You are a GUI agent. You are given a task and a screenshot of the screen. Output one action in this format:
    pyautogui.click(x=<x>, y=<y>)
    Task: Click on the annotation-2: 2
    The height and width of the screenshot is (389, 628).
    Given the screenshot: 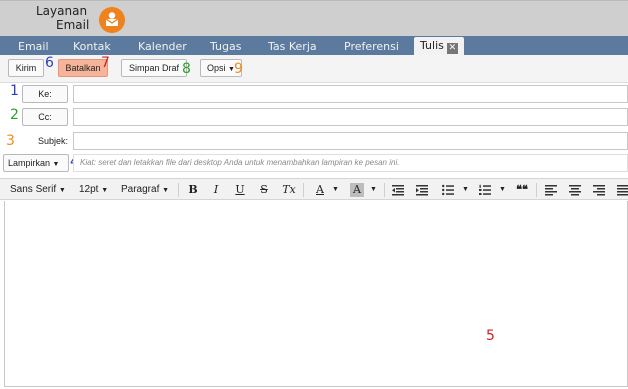 What is the action you would take?
    pyautogui.click(x=14, y=115)
    